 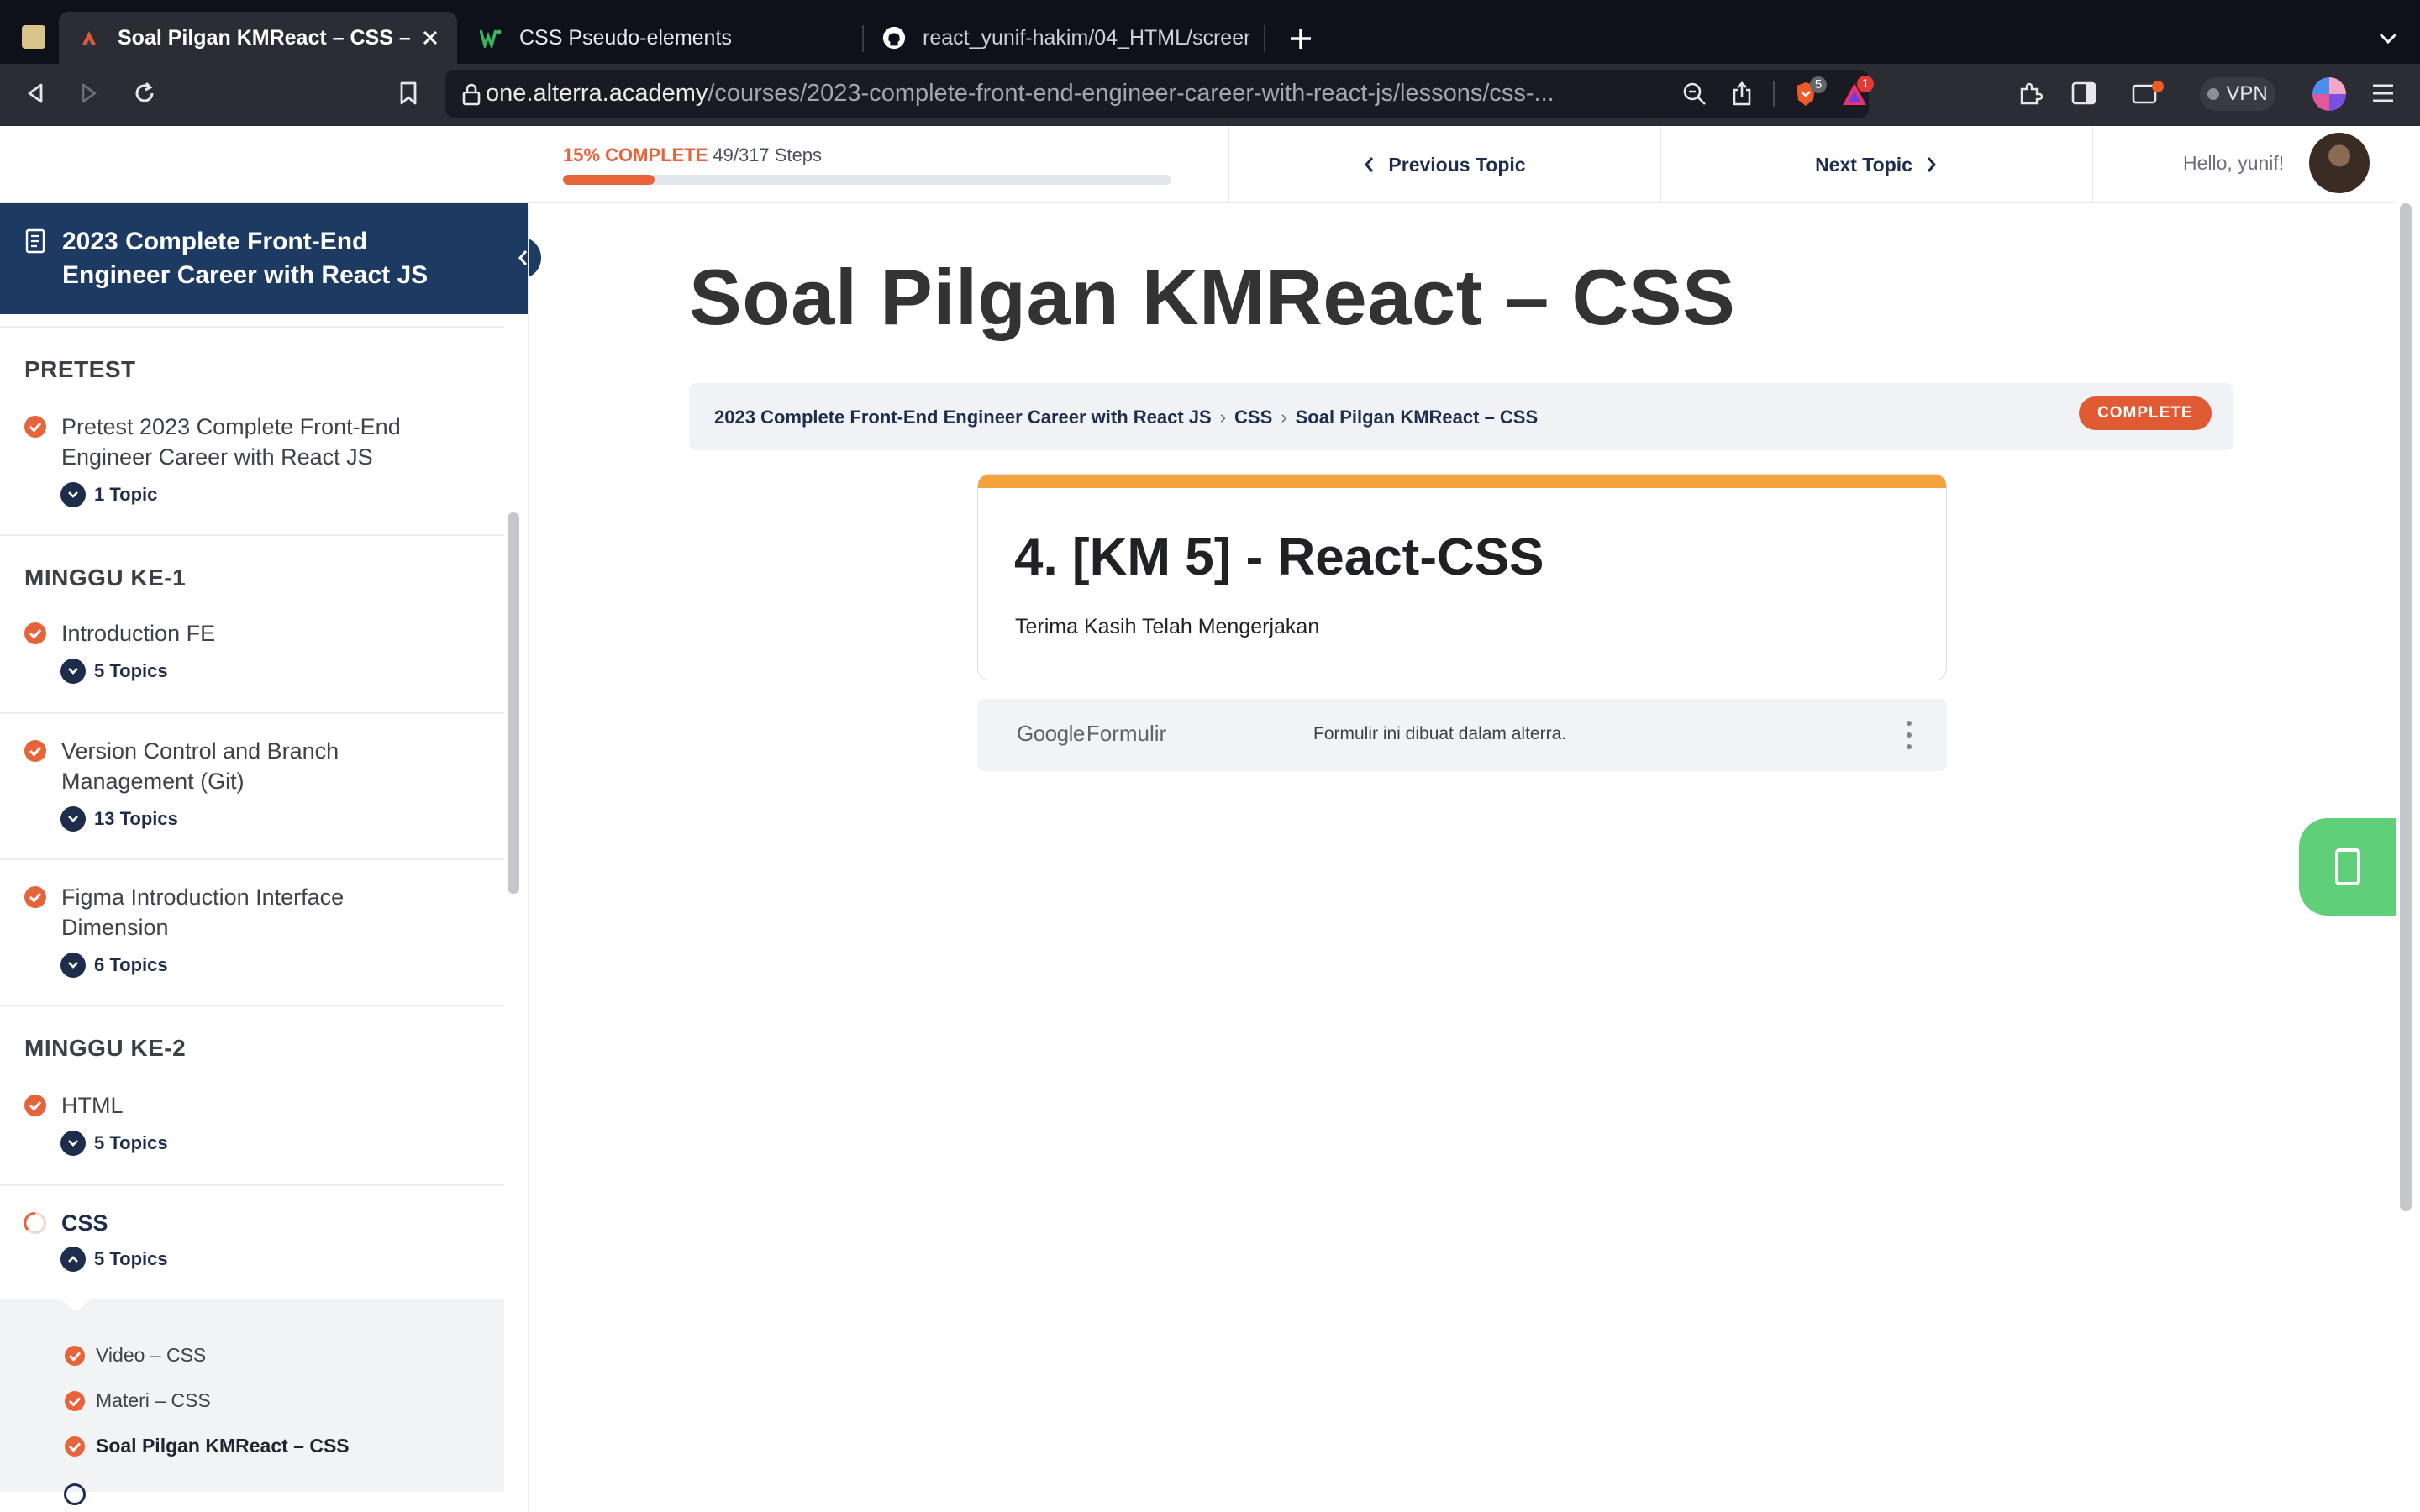 I want to click on topics-count: 13 Topics, so click(x=136, y=818).